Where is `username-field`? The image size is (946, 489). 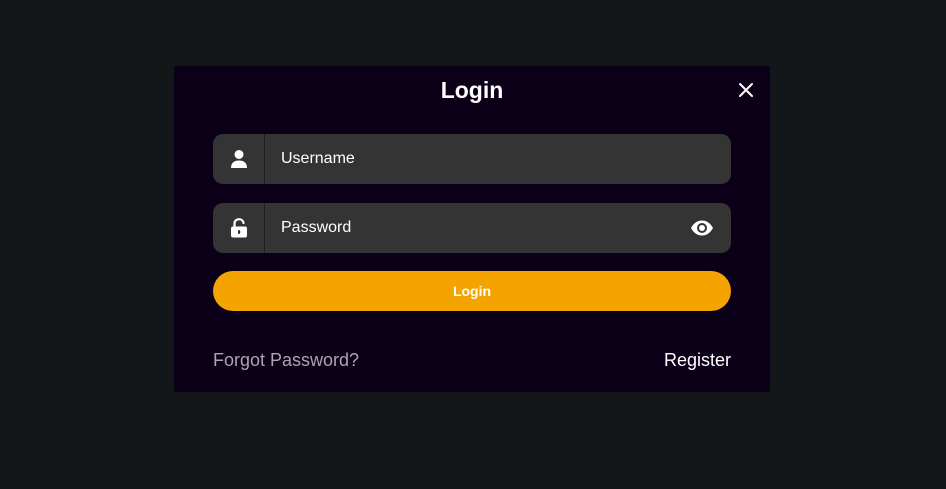
username-field is located at coordinates (472, 159).